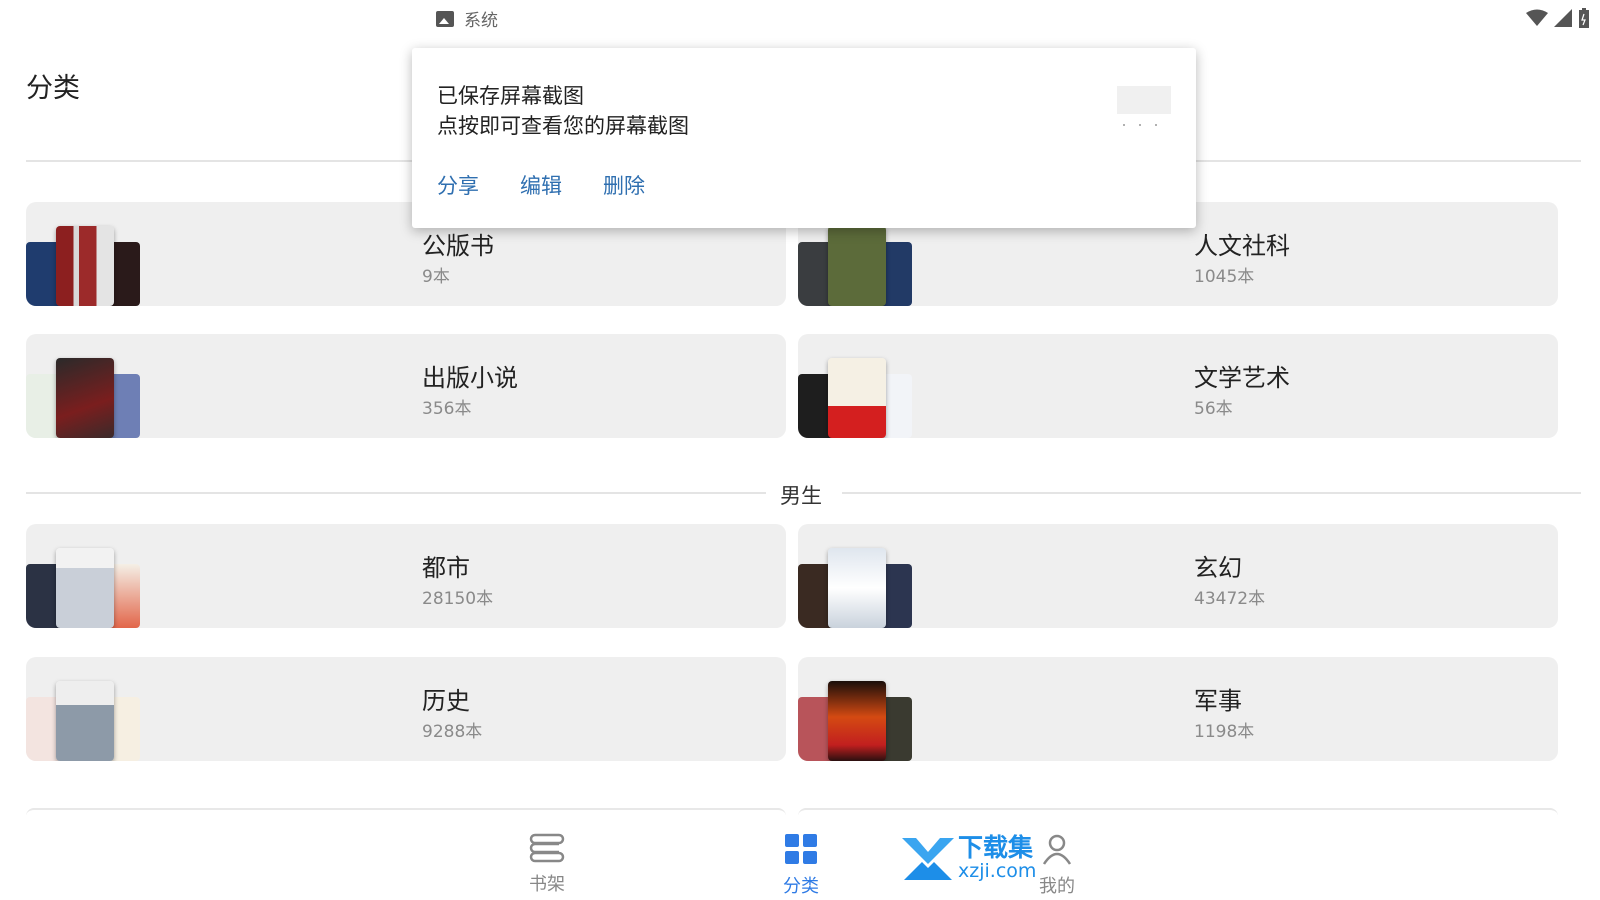  Describe the element at coordinates (996, 847) in the screenshot. I see `watermark-text: 下载集` at that location.